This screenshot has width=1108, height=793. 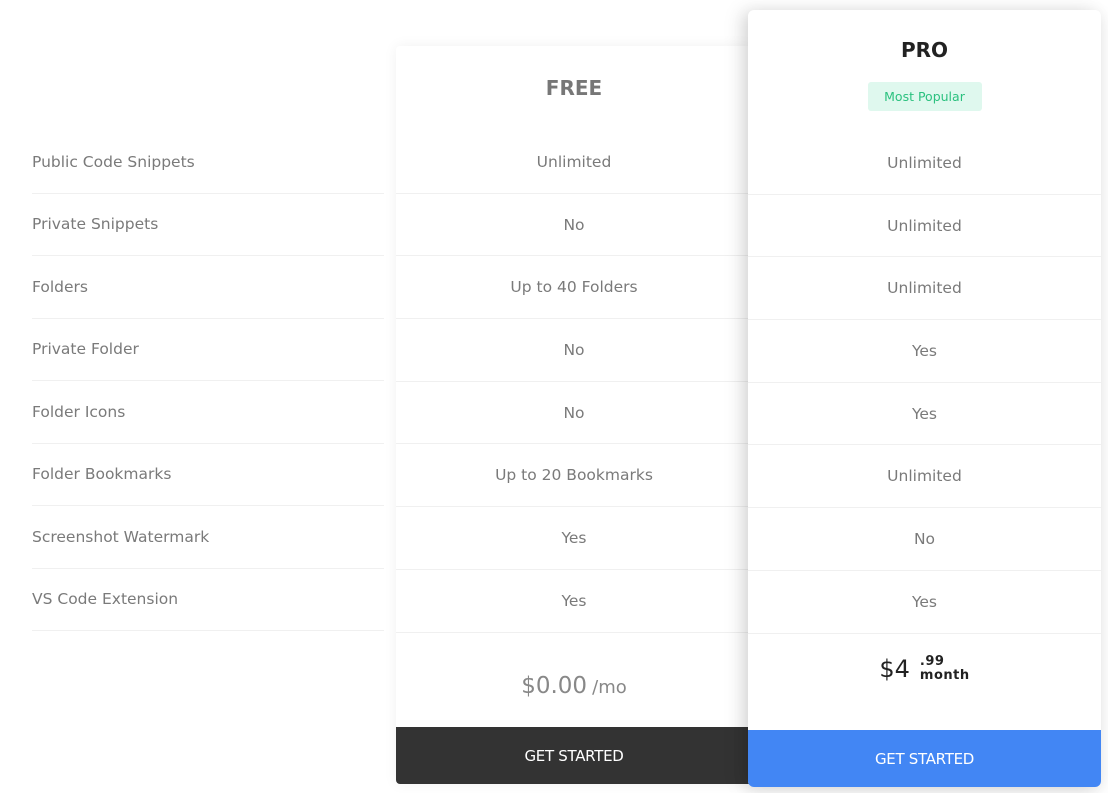 What do you see at coordinates (208, 225) in the screenshot?
I see `feature-label: Private Snippets` at bounding box center [208, 225].